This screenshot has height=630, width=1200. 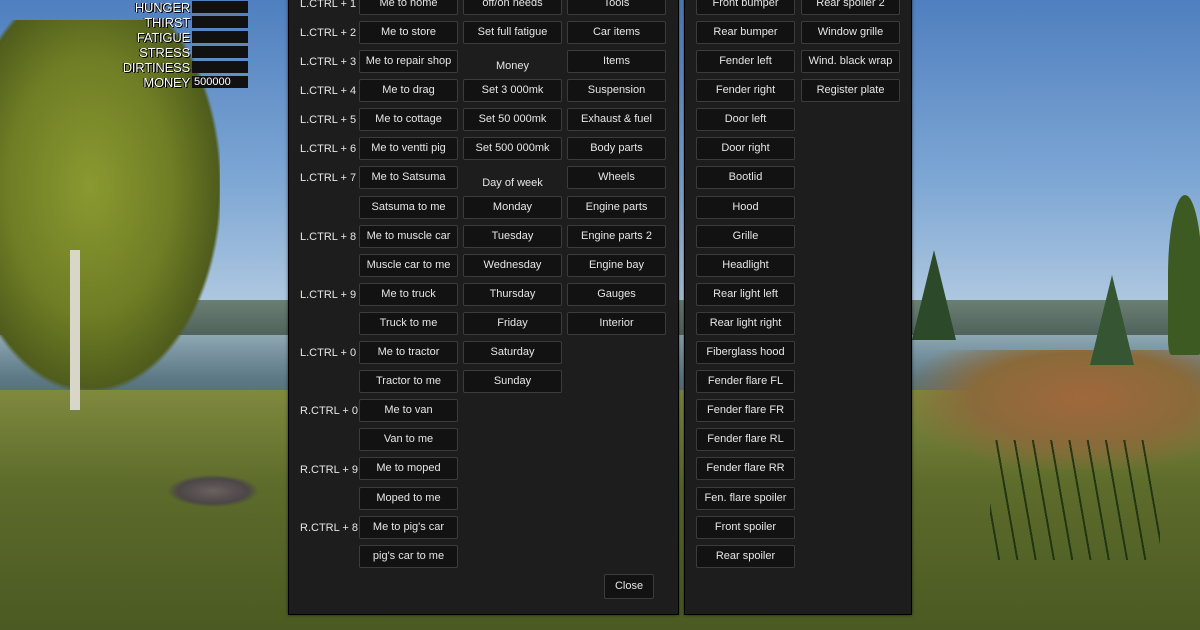 I want to click on teleport-button: Truck to me, so click(x=408, y=323).